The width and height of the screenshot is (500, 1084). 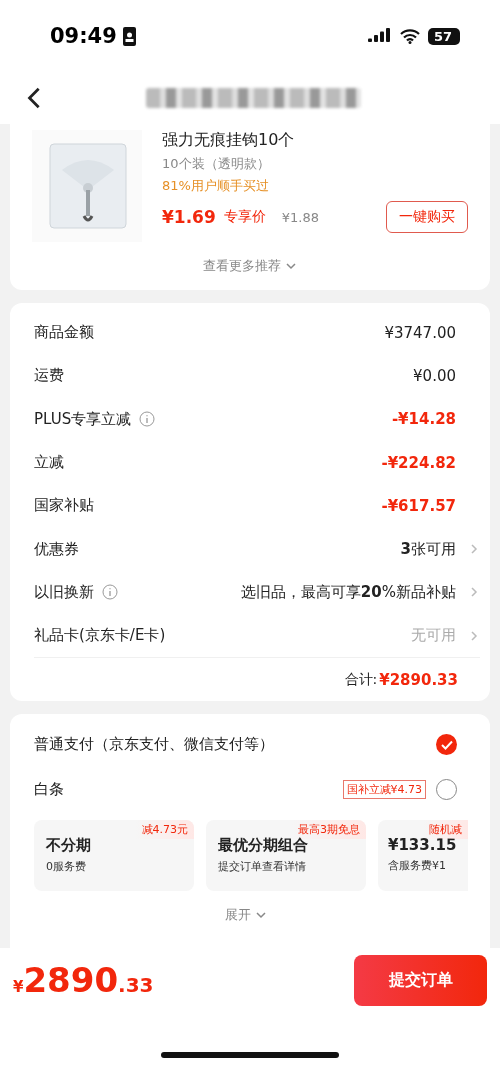 I want to click on original-price: ¥1.88, so click(x=300, y=217).